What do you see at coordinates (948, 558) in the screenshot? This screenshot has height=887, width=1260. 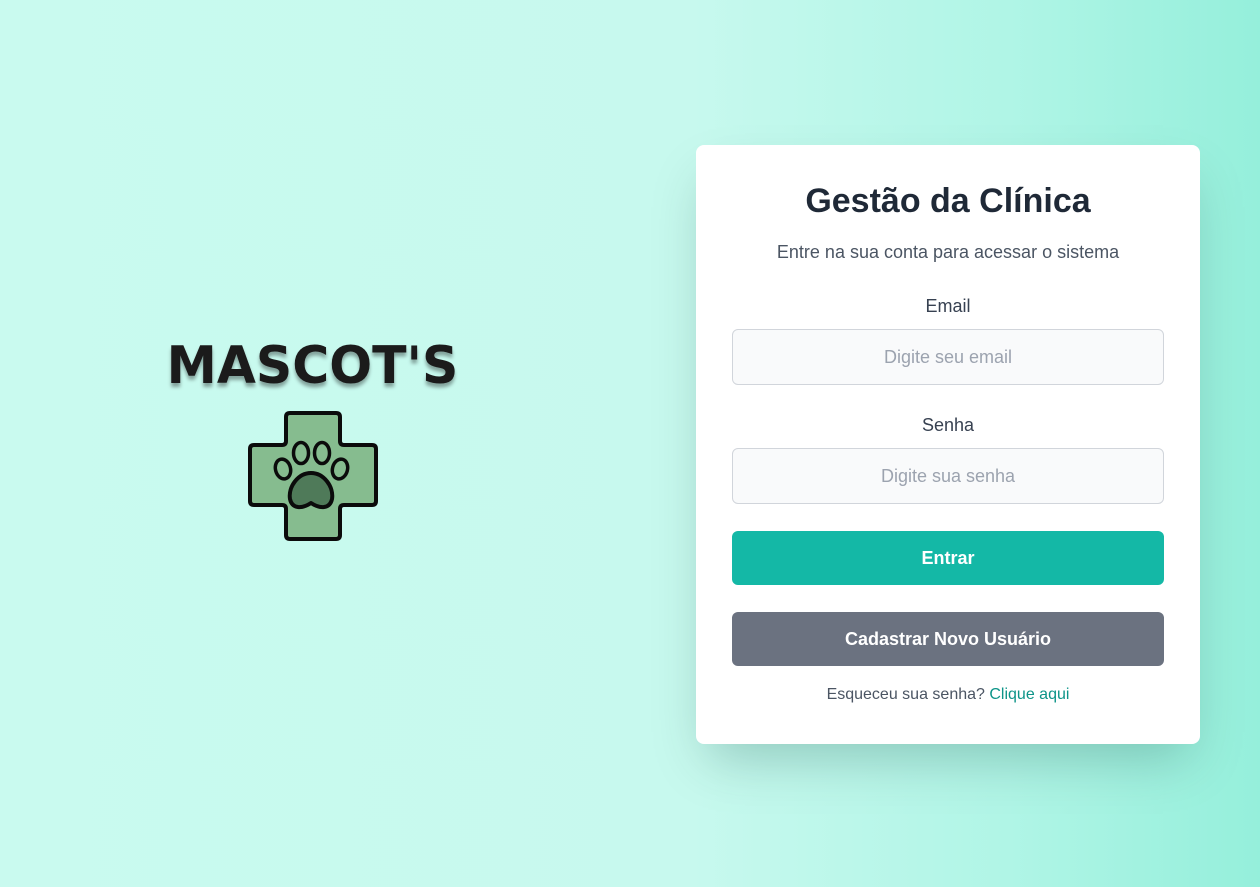 I see `login-button: Entrar` at bounding box center [948, 558].